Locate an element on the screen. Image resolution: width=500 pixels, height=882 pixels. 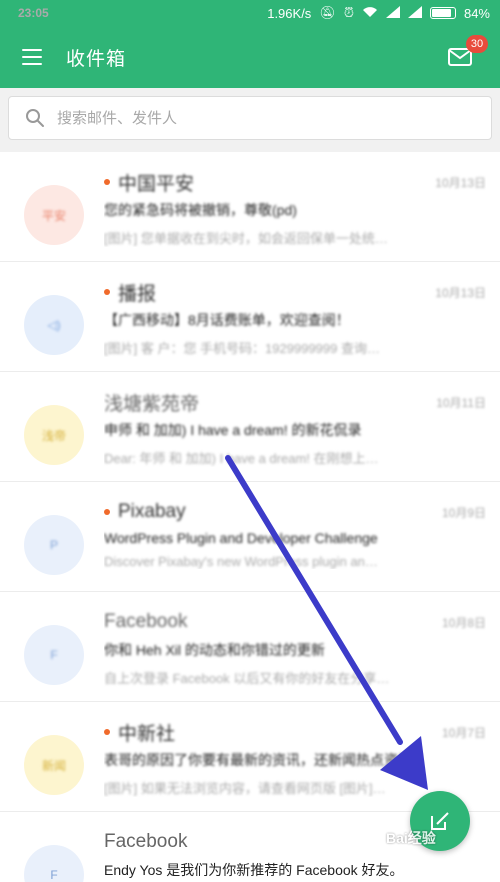
sender-avatar: P is located at coordinates (54, 545).